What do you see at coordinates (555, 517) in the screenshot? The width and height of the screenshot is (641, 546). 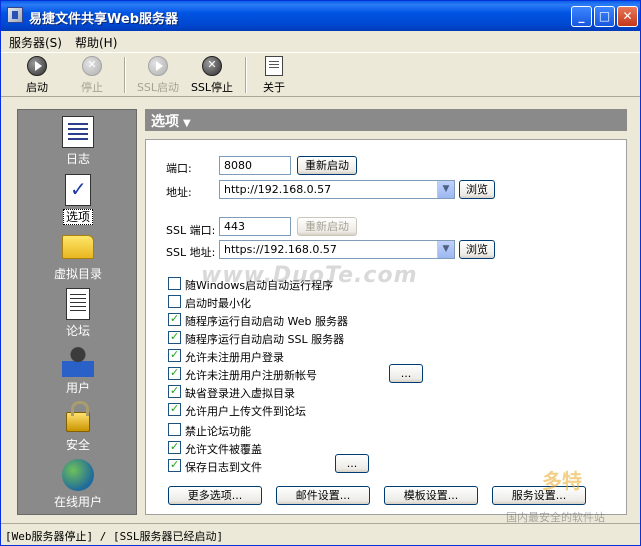 I see `corner-logo-subtitle: 国内最安全的软件站` at bounding box center [555, 517].